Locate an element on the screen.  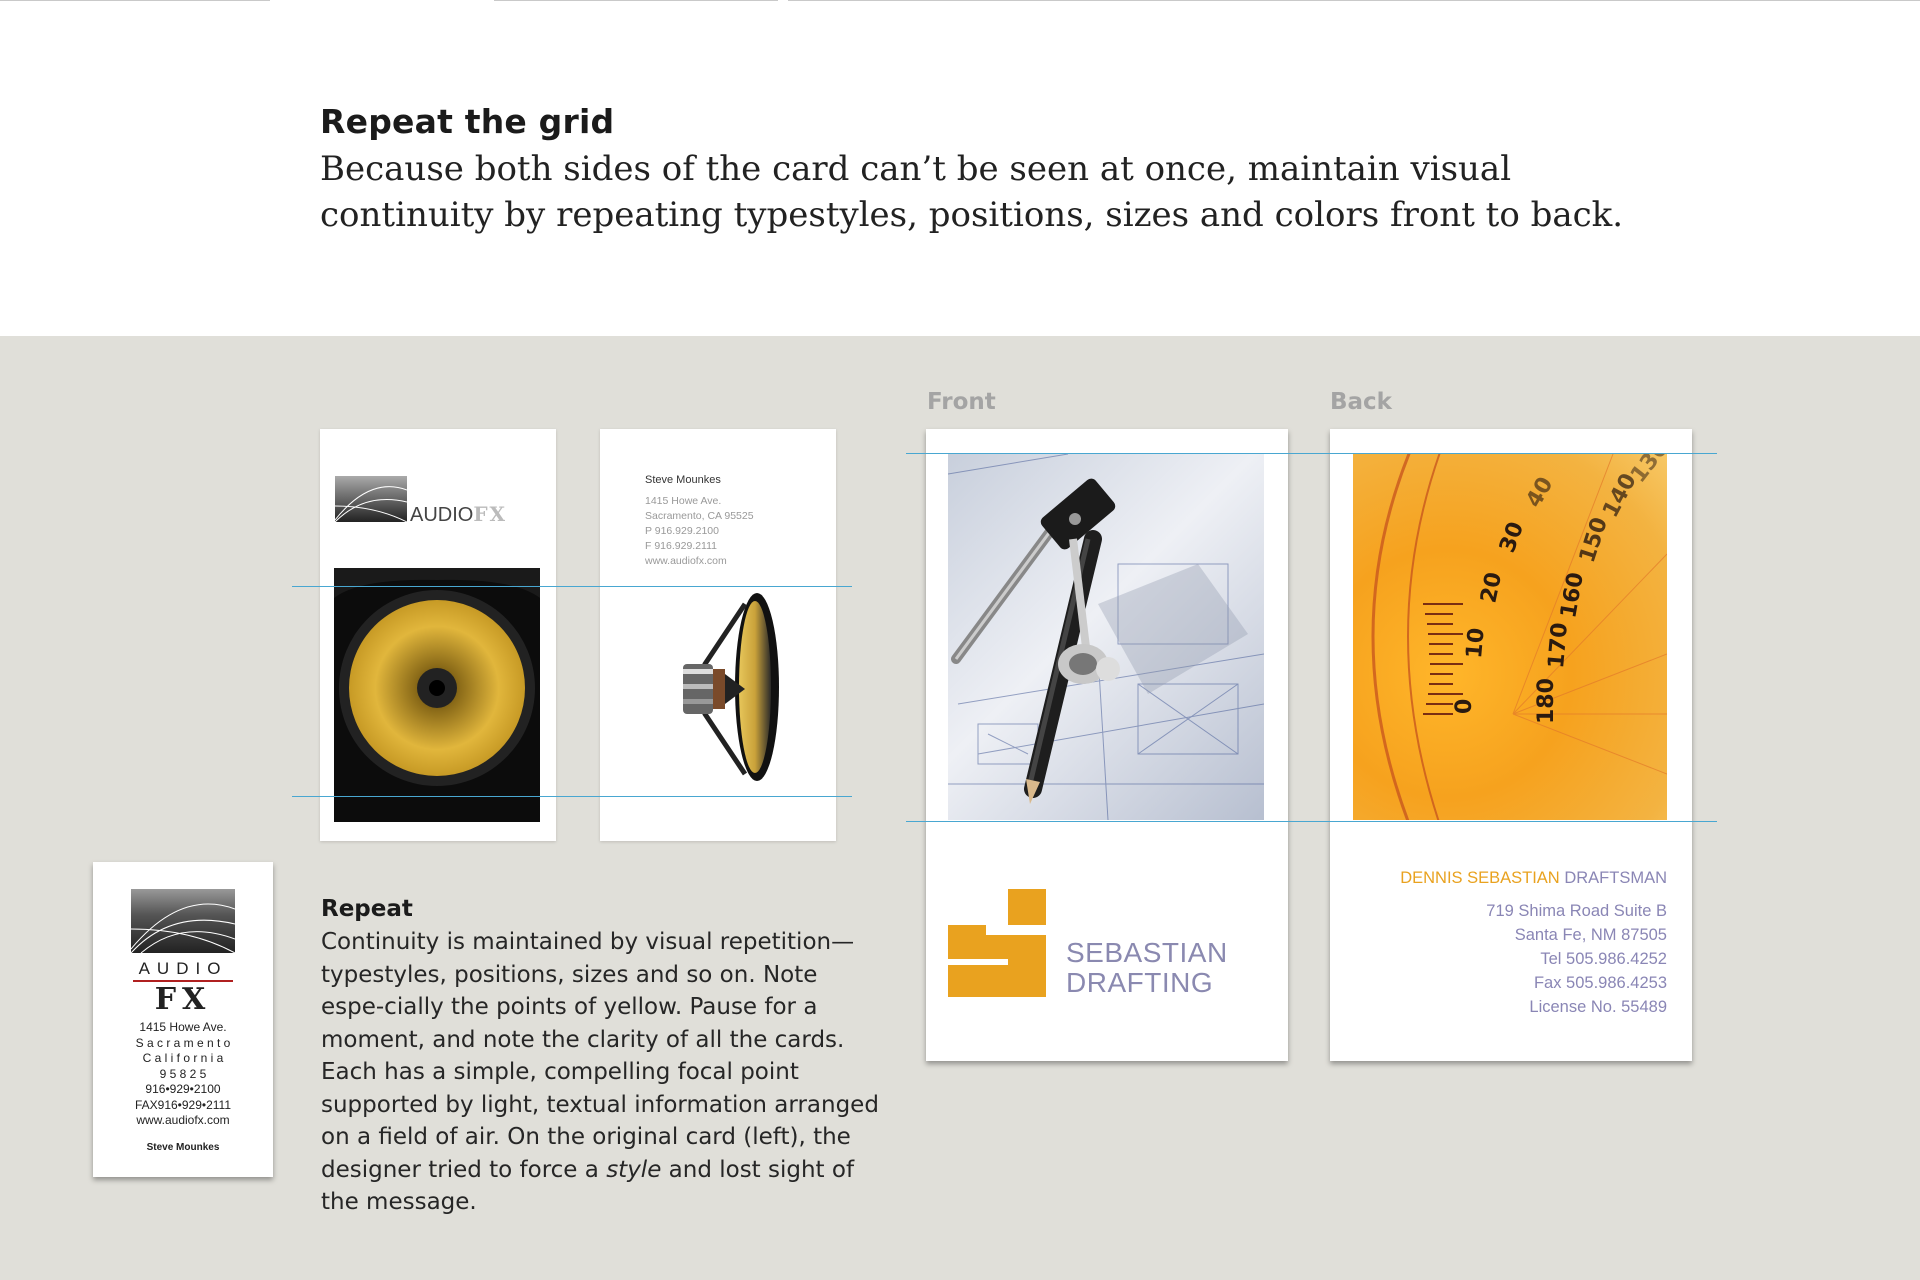
sebastian-front-card: SEBASTIAN DRAFTING is located at coordinates (1107, 745).